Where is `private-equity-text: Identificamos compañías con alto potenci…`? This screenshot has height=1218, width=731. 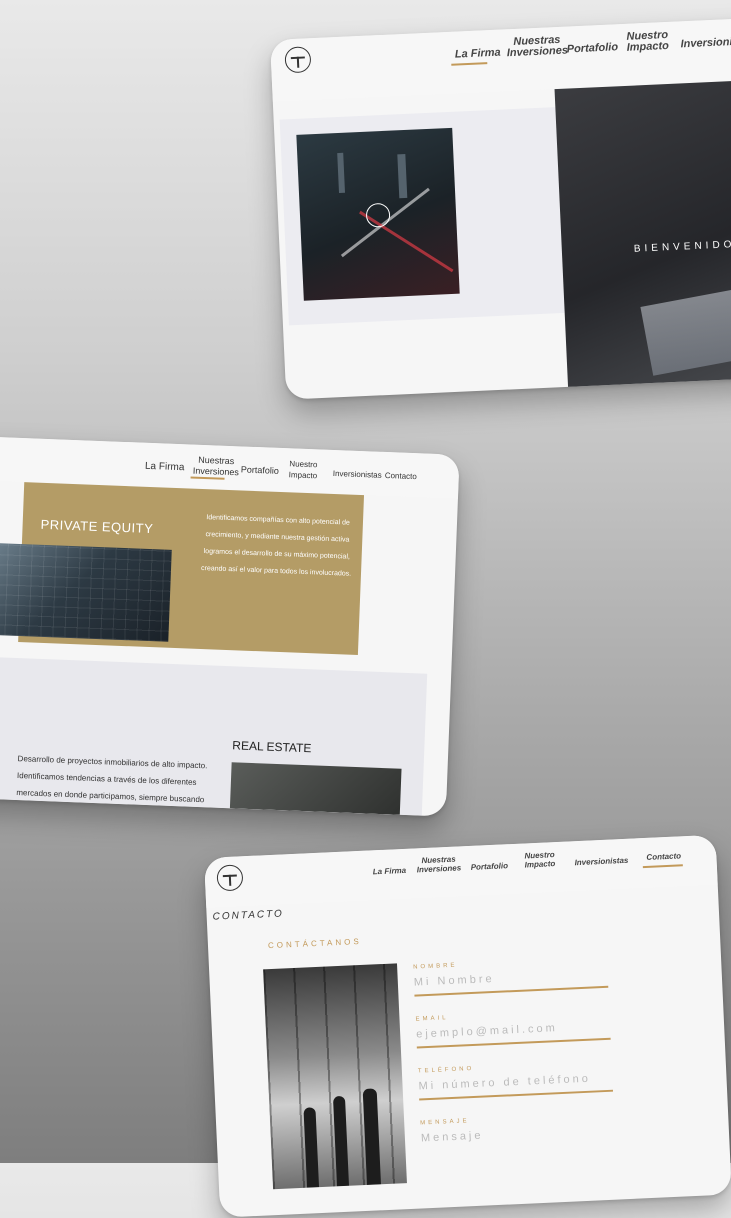 private-equity-text: Identificamos compañías con alto potenci… is located at coordinates (276, 546).